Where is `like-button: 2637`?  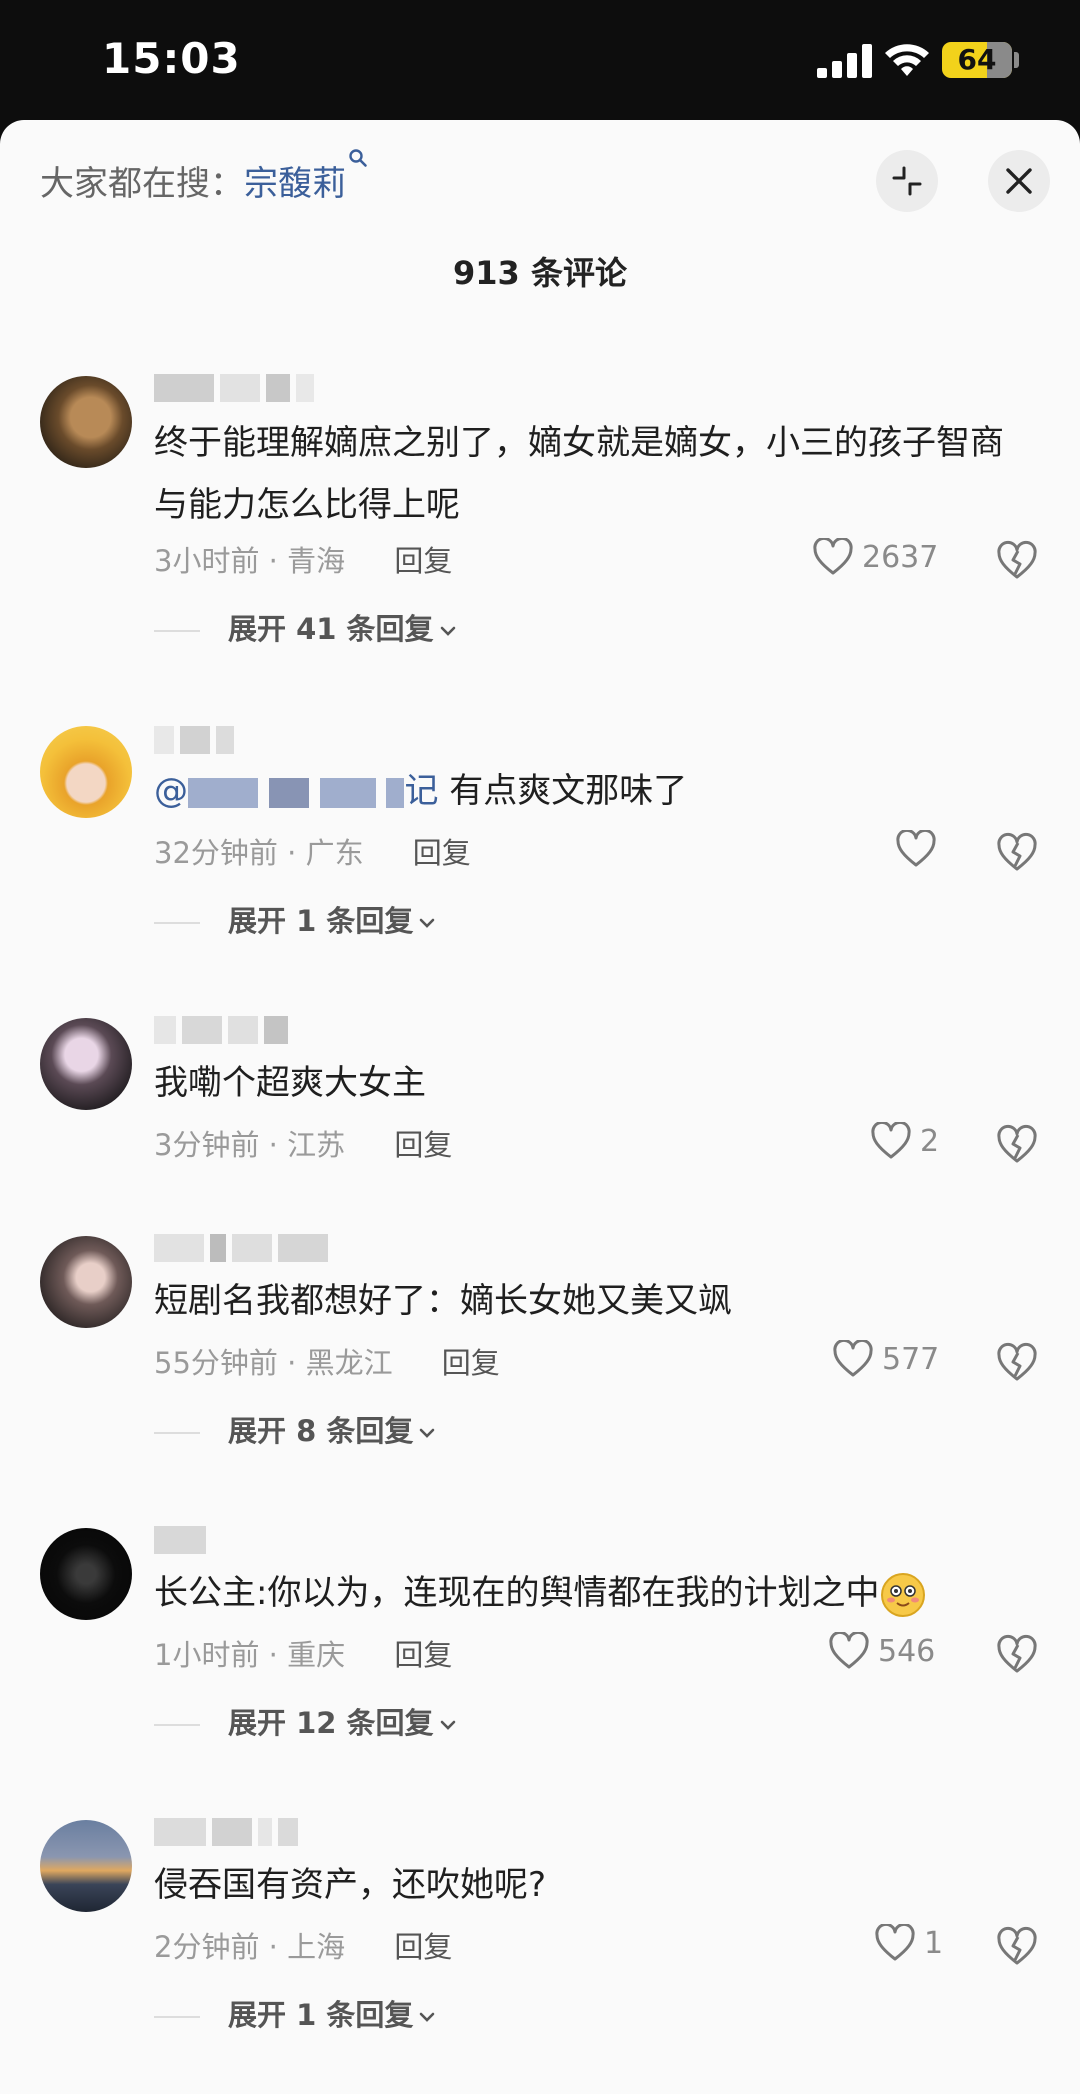 like-button: 2637 is located at coordinates (875, 557).